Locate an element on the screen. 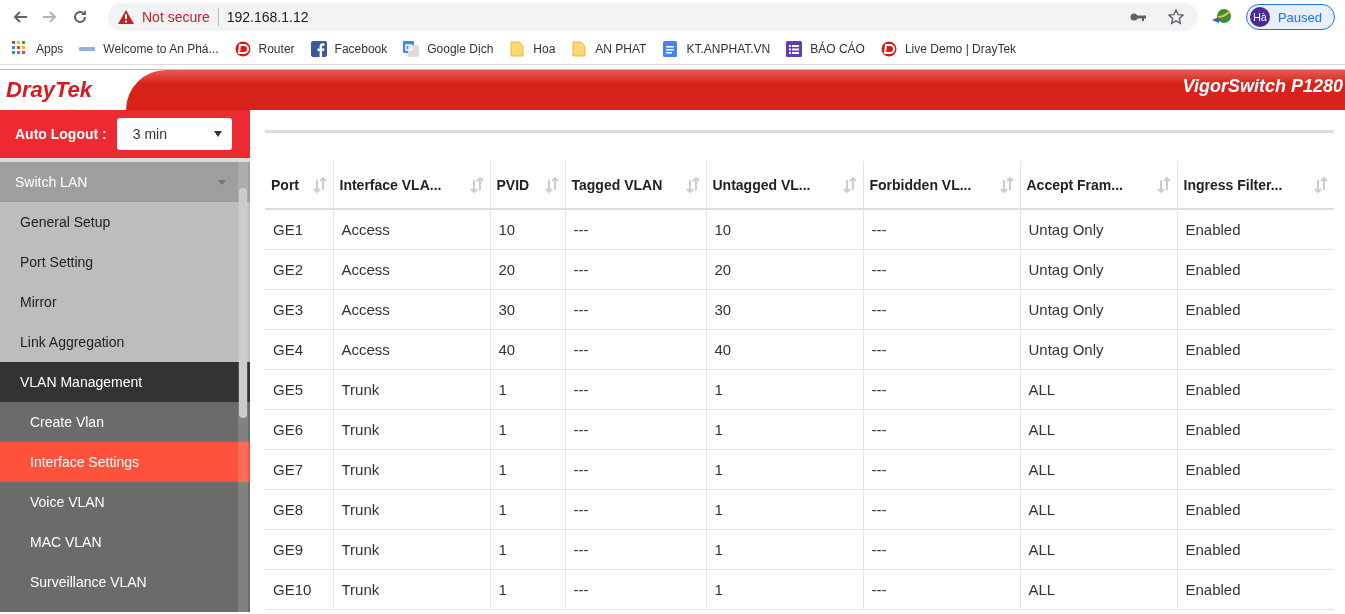 Image resolution: width=1345 pixels, height=614 pixels. bookmark: Hoa is located at coordinates (532, 49).